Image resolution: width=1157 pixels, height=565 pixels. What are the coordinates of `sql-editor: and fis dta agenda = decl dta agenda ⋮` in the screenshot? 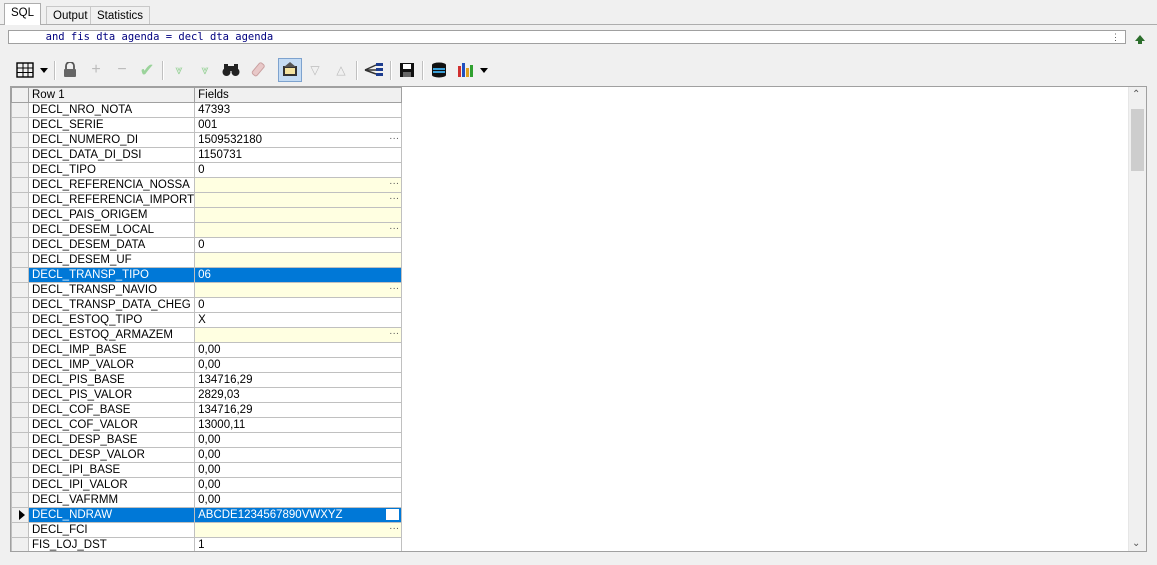 It's located at (567, 37).